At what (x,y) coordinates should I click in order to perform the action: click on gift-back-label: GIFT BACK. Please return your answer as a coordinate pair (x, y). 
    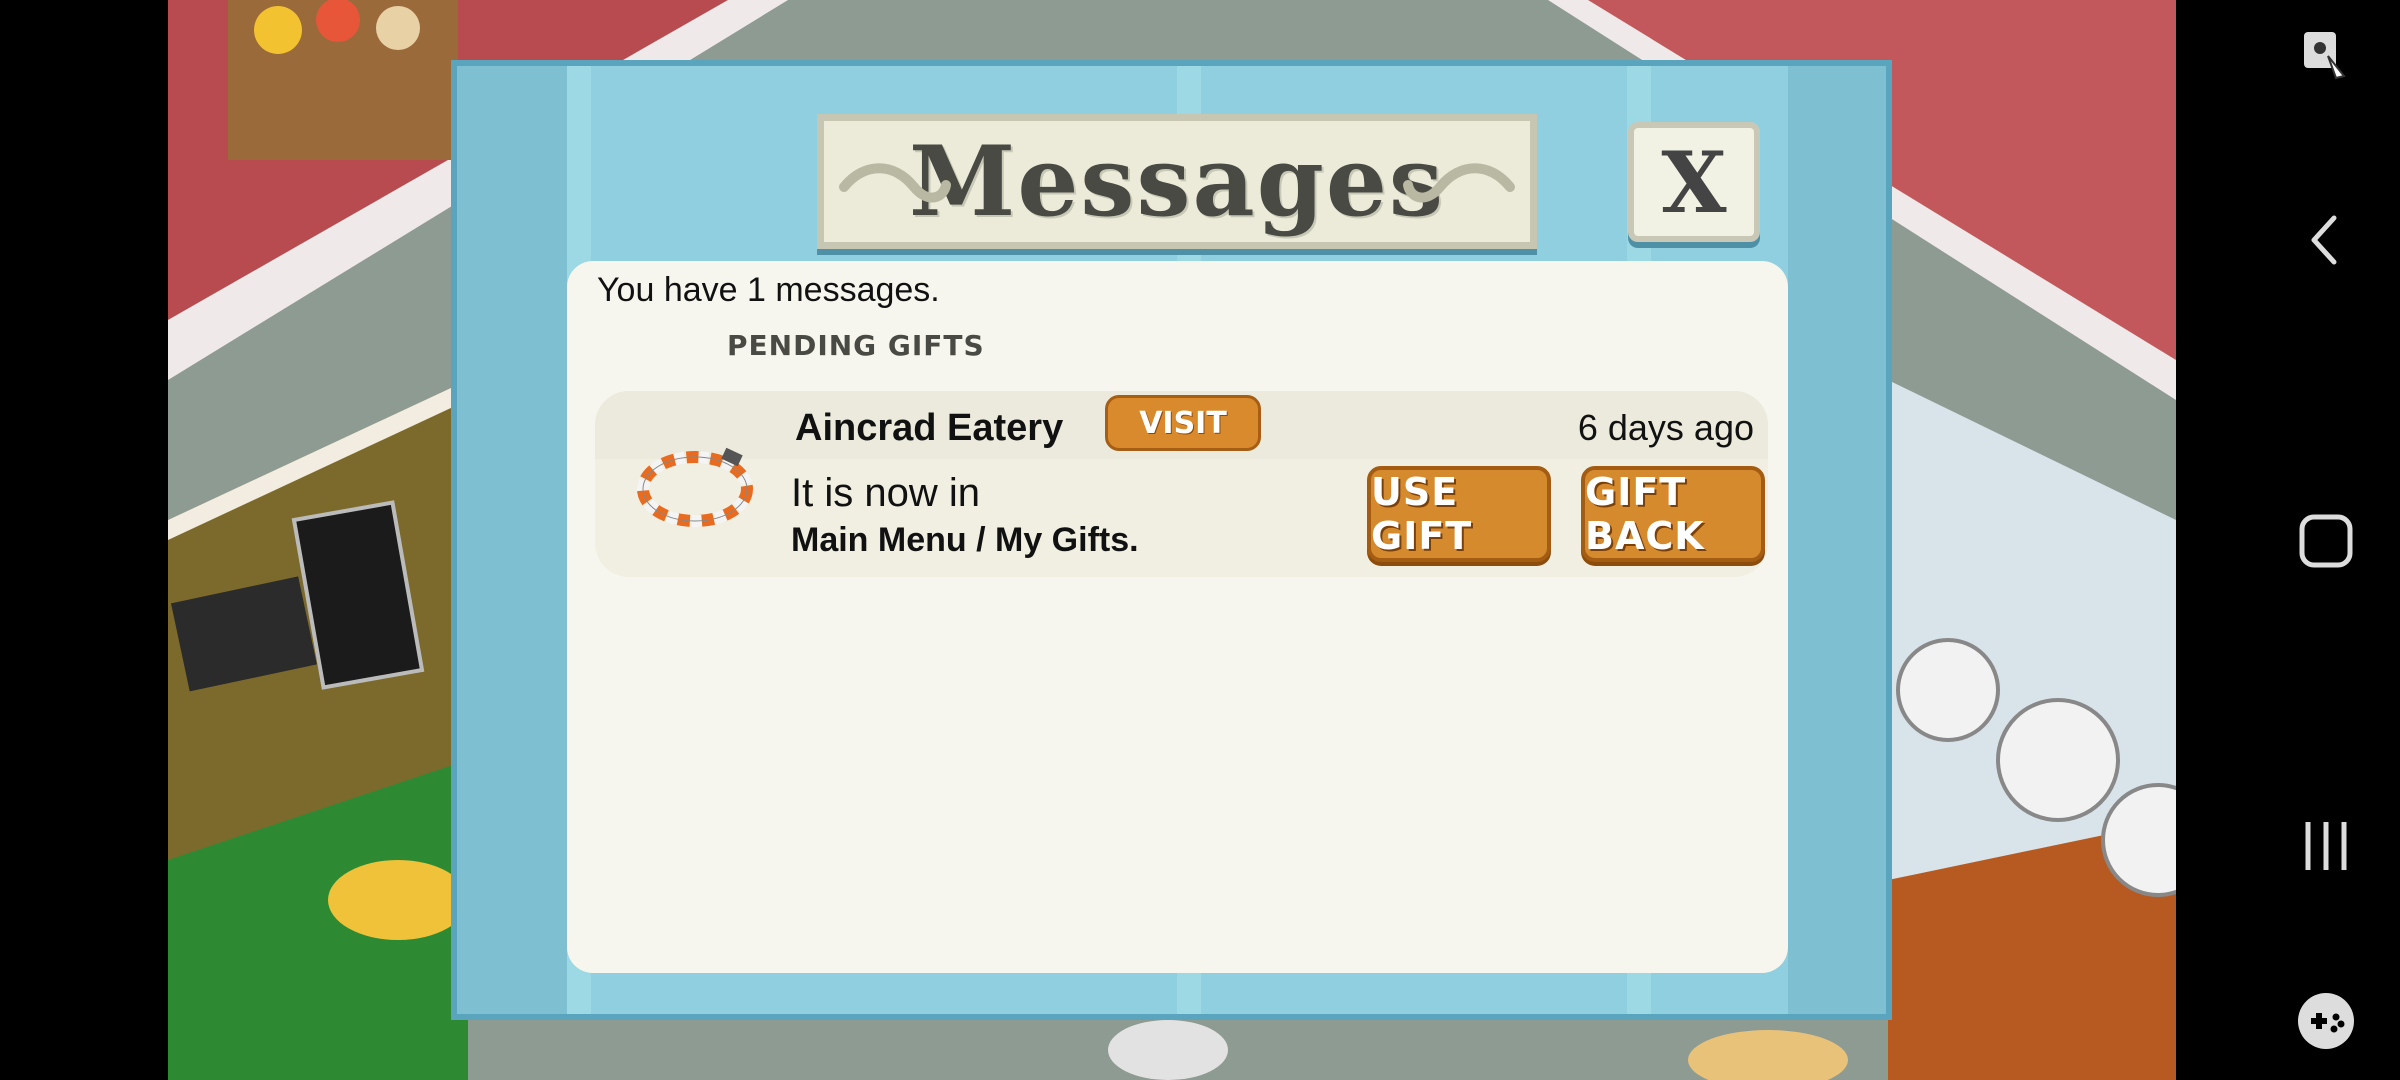
    Looking at the image, I should click on (1645, 514).